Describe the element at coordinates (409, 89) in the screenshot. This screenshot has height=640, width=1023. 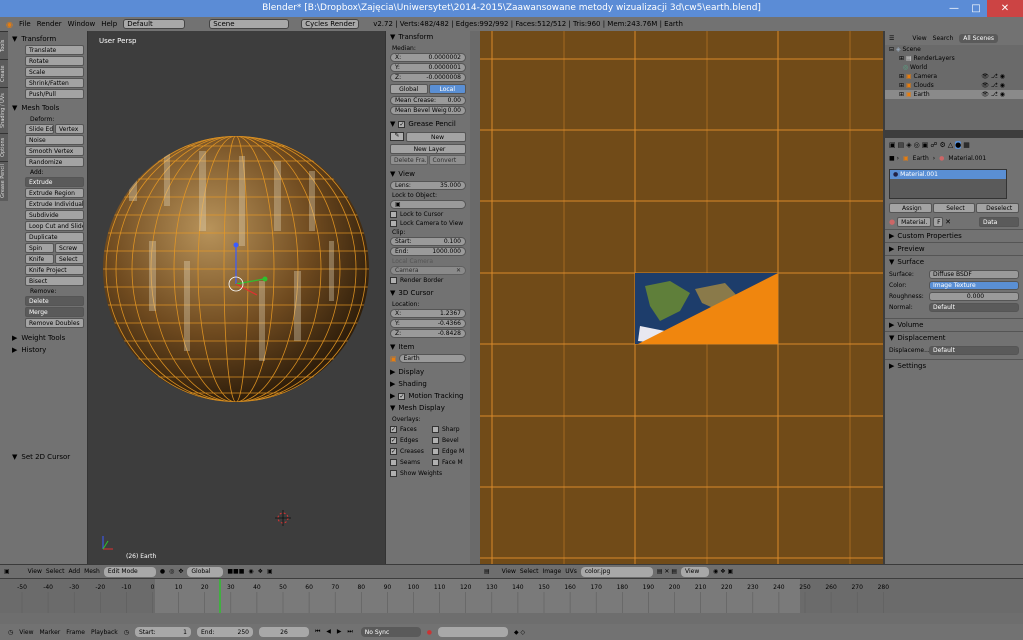
I see `global-toggle: Global` at that location.